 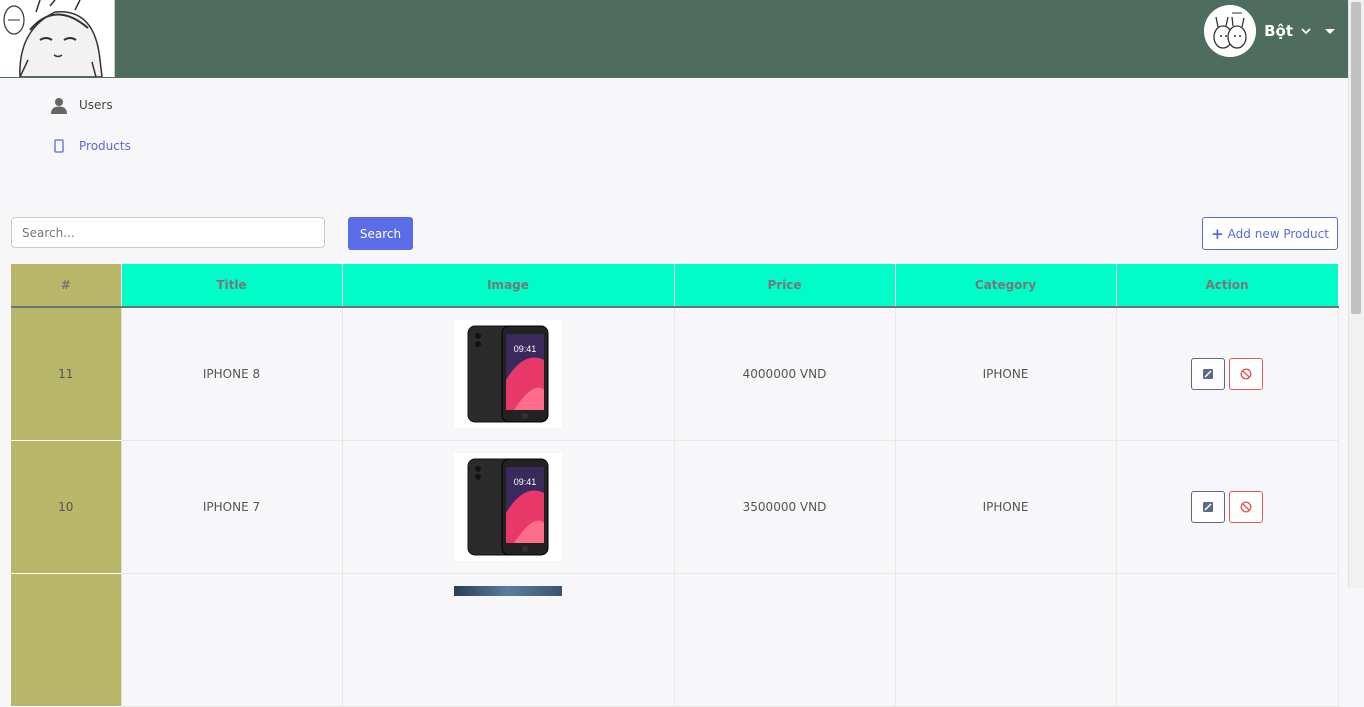 I want to click on avatar-image, so click(x=1230, y=31).